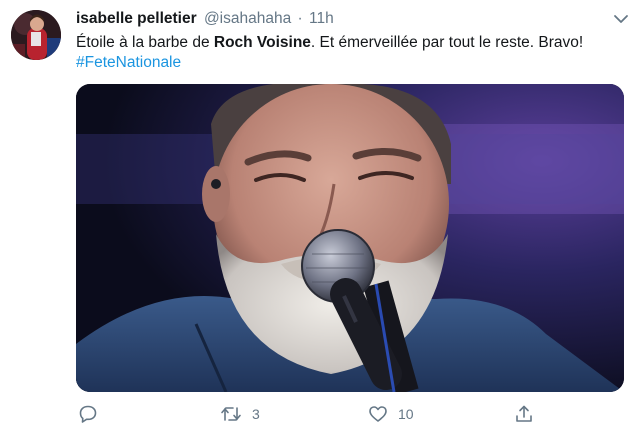 The width and height of the screenshot is (640, 434). I want to click on retweet-button: 3, so click(240, 414).